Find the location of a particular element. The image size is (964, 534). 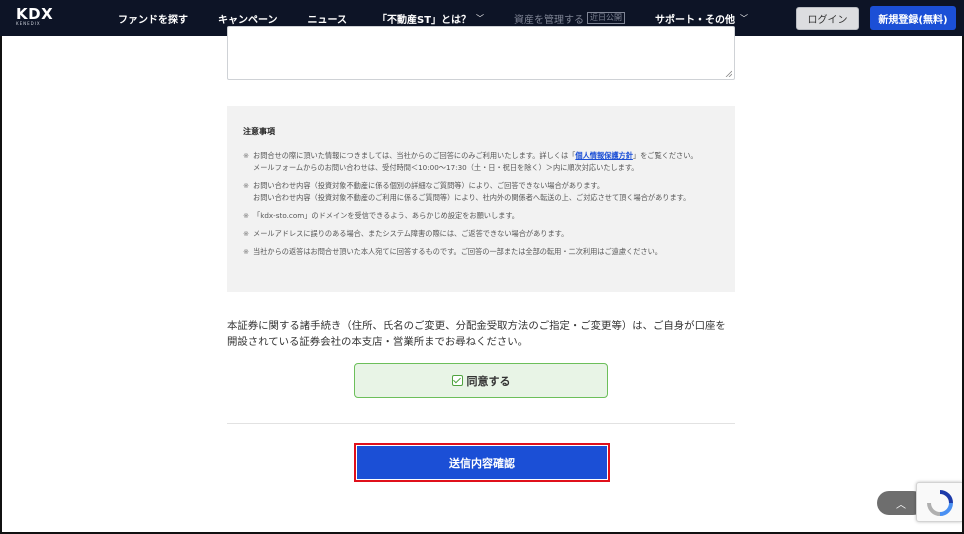

message-textarea is located at coordinates (481, 53).